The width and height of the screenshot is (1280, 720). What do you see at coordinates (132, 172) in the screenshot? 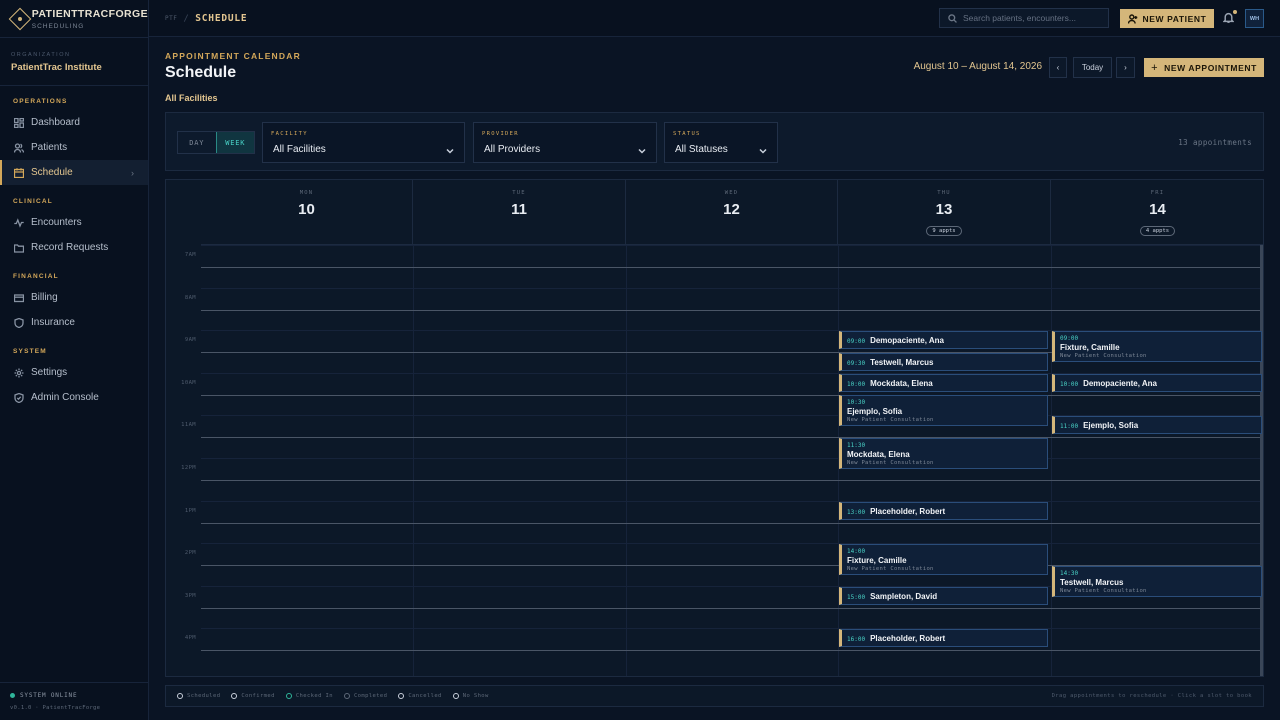
I see `chevron-right-icon: ›` at bounding box center [132, 172].